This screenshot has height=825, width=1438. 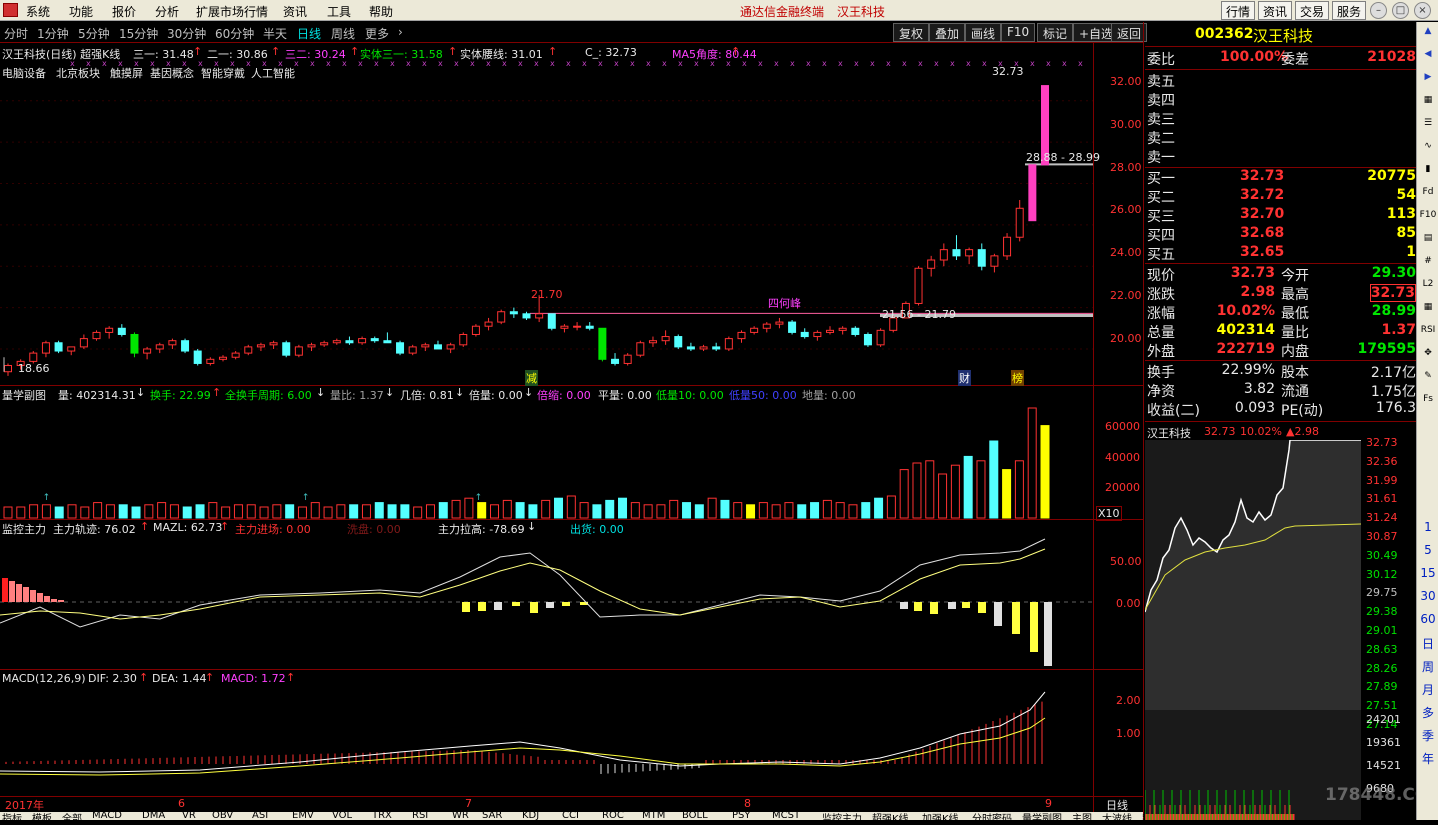 I want to click on pencil-icon: ✎, so click(x=1428, y=380).